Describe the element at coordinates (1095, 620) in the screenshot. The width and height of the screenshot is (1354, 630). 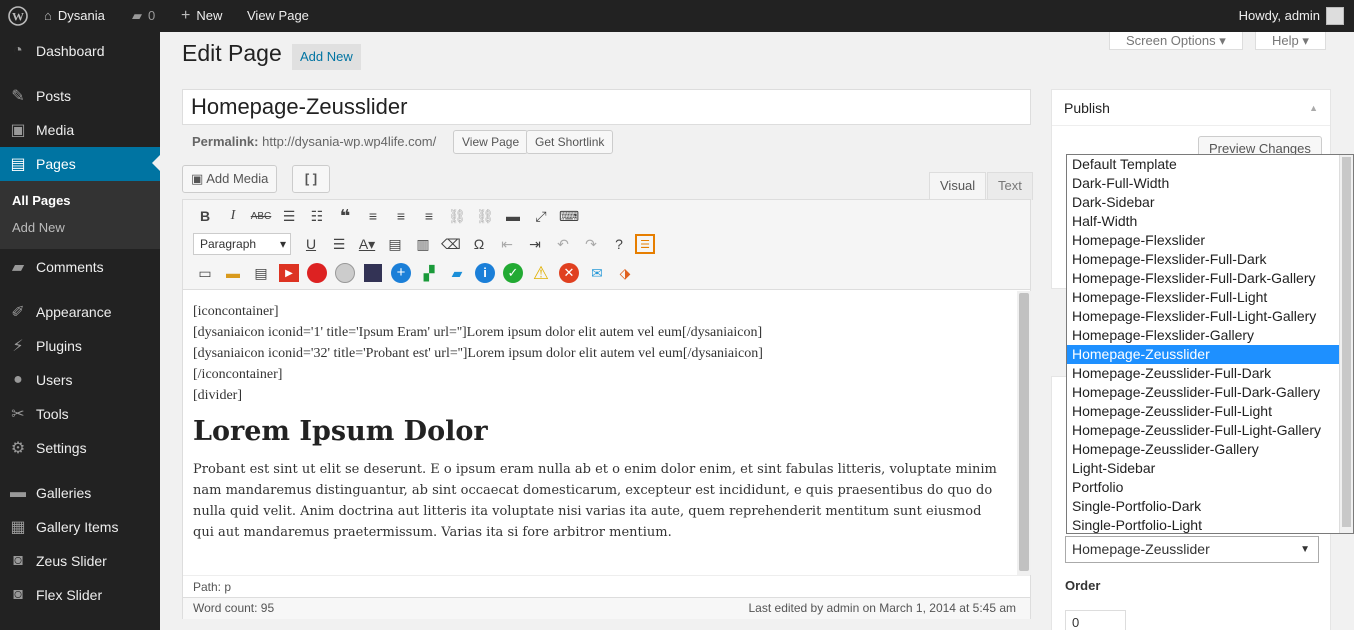
I see `order-input: 0` at that location.